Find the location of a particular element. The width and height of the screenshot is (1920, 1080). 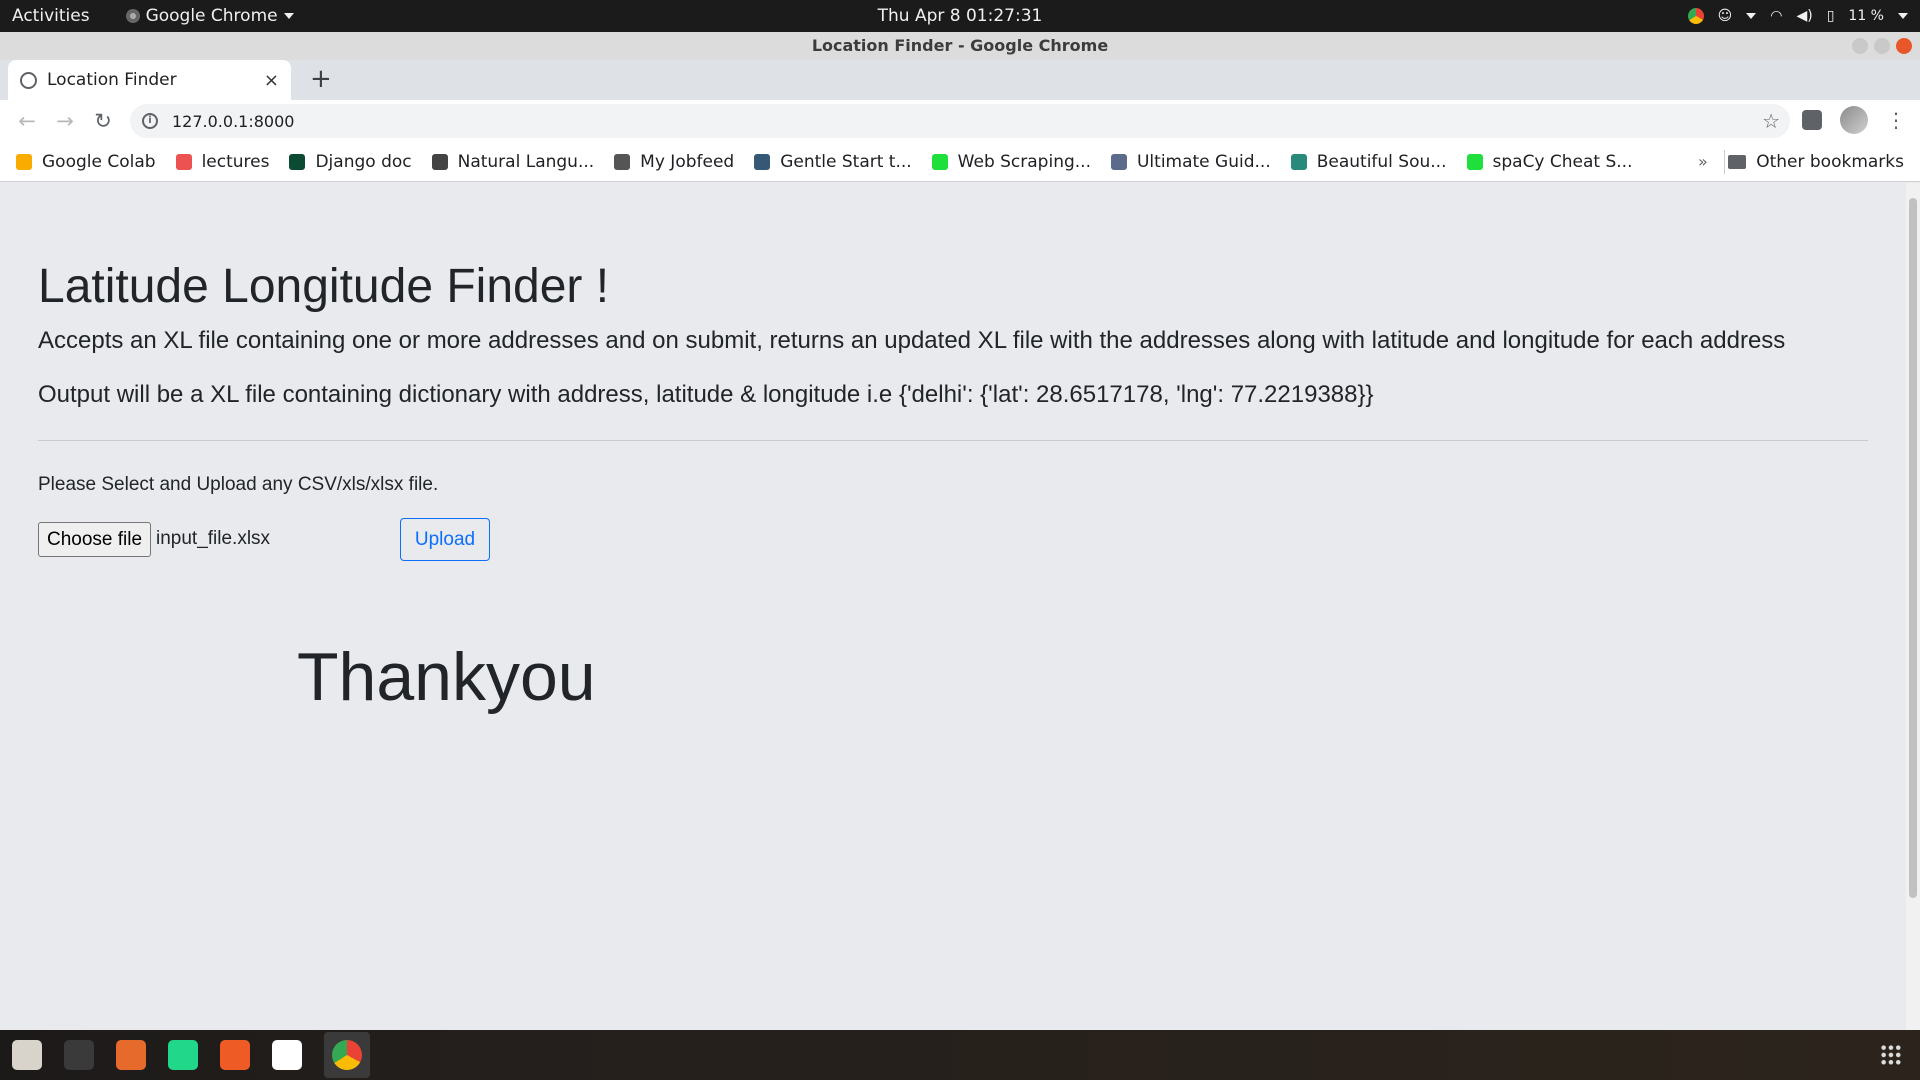

bookmark-item: lectures is located at coordinates (222, 161).